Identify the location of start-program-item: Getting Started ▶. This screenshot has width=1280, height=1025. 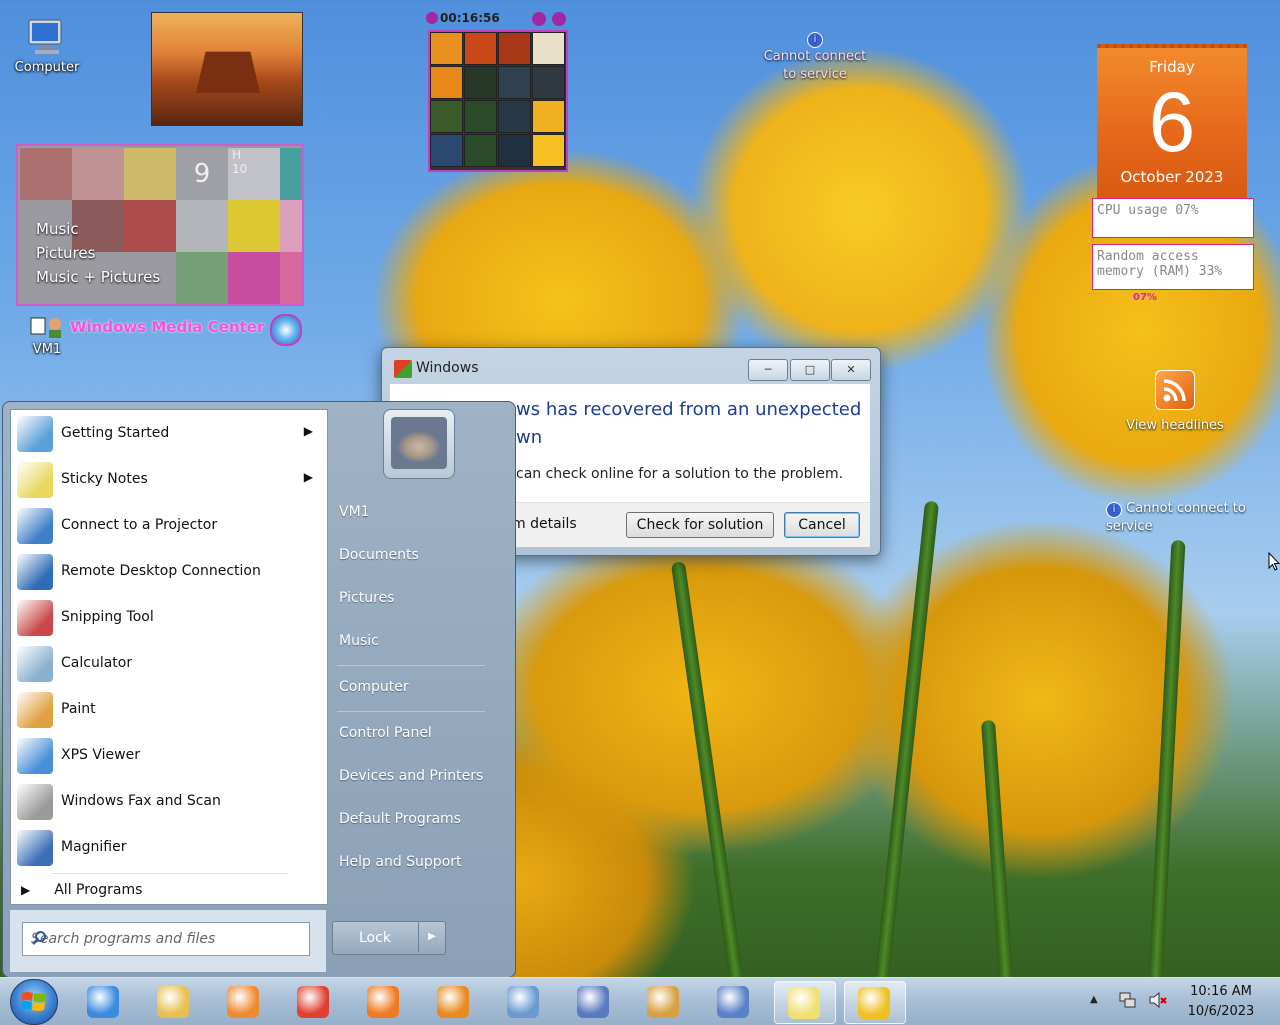
(169, 434).